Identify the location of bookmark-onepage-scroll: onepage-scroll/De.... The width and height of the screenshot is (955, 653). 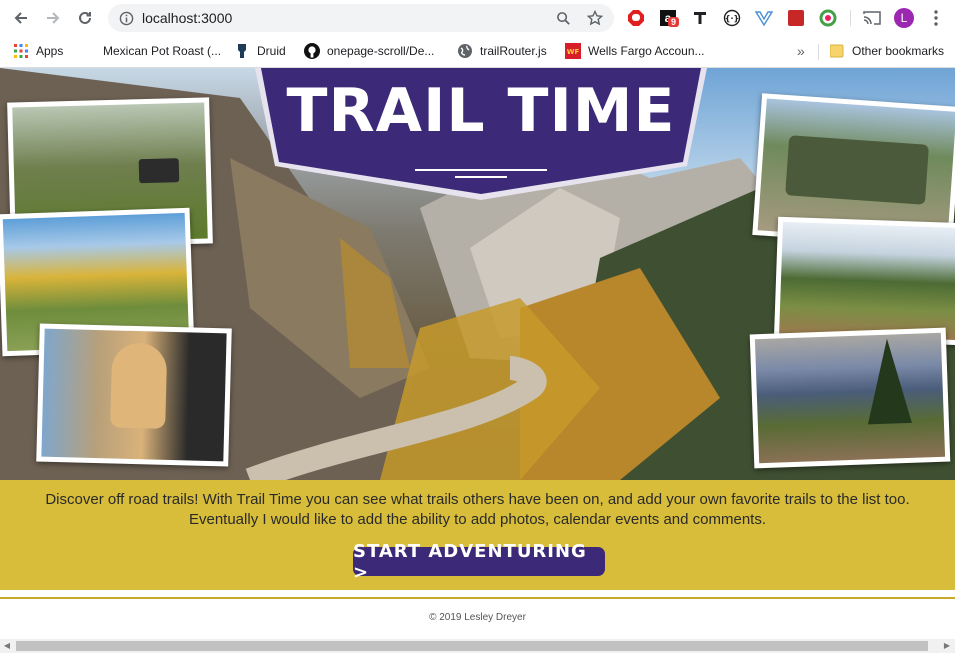
(369, 51).